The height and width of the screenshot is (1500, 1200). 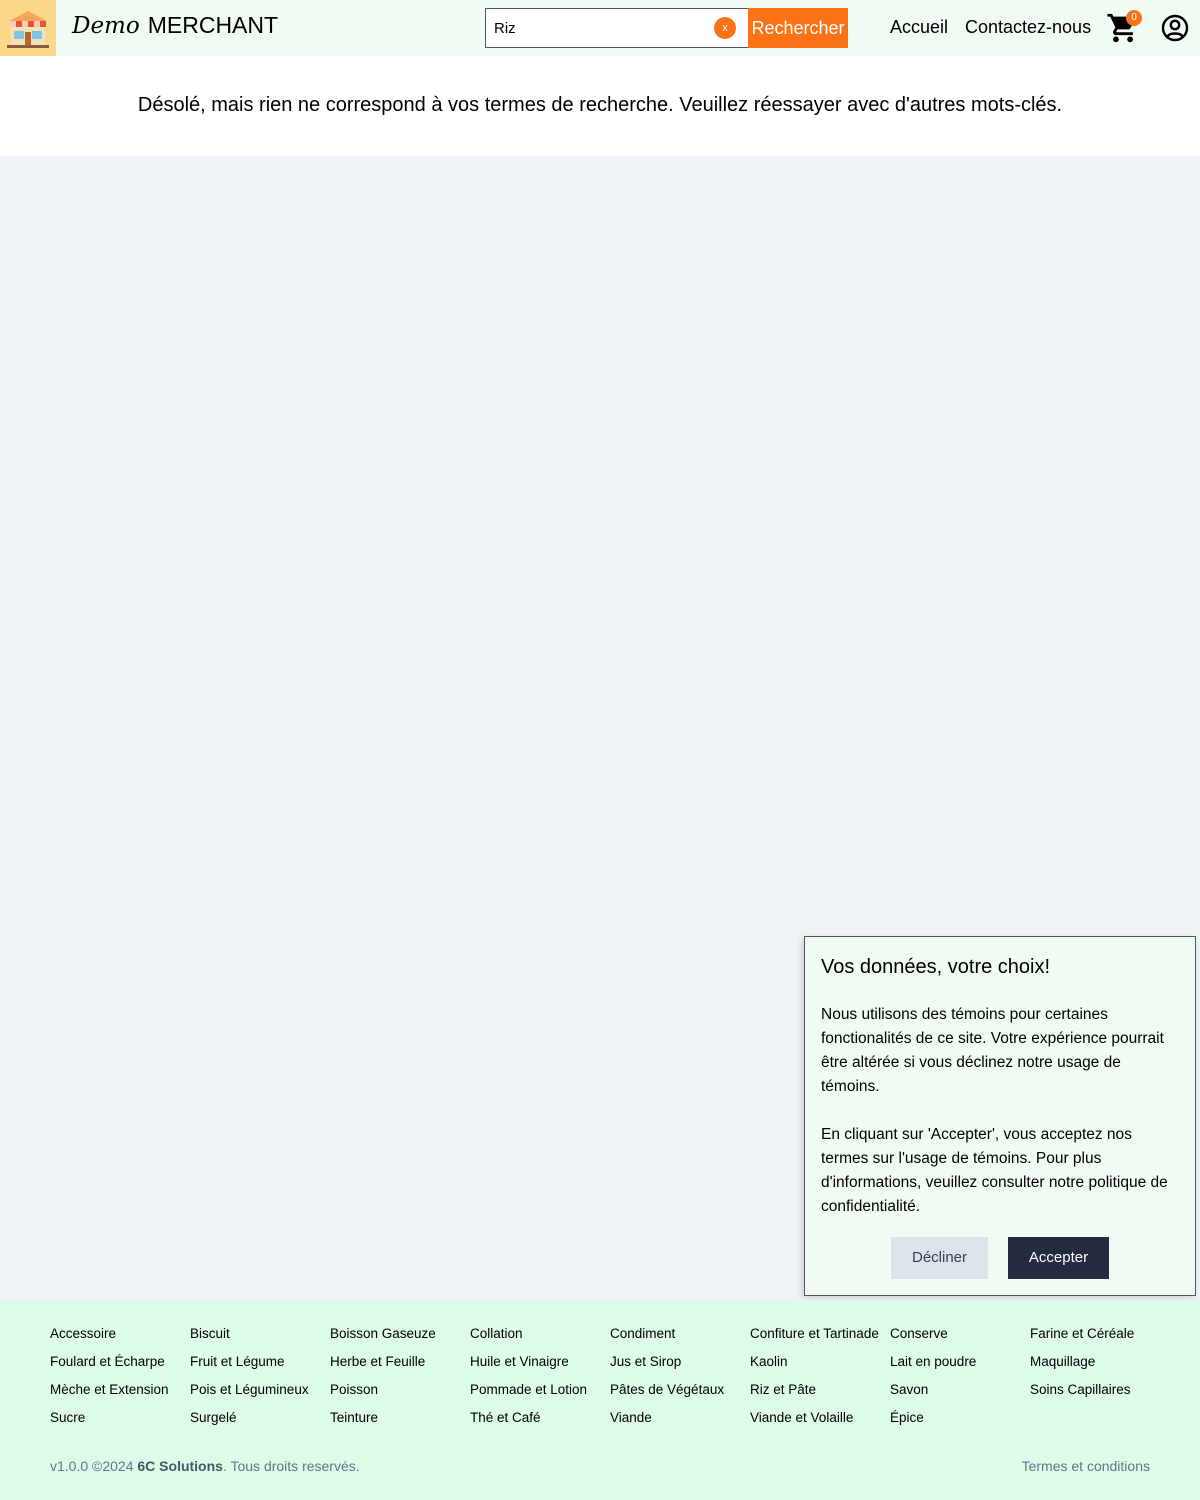 I want to click on brand-script: Demo, so click(x=106, y=26).